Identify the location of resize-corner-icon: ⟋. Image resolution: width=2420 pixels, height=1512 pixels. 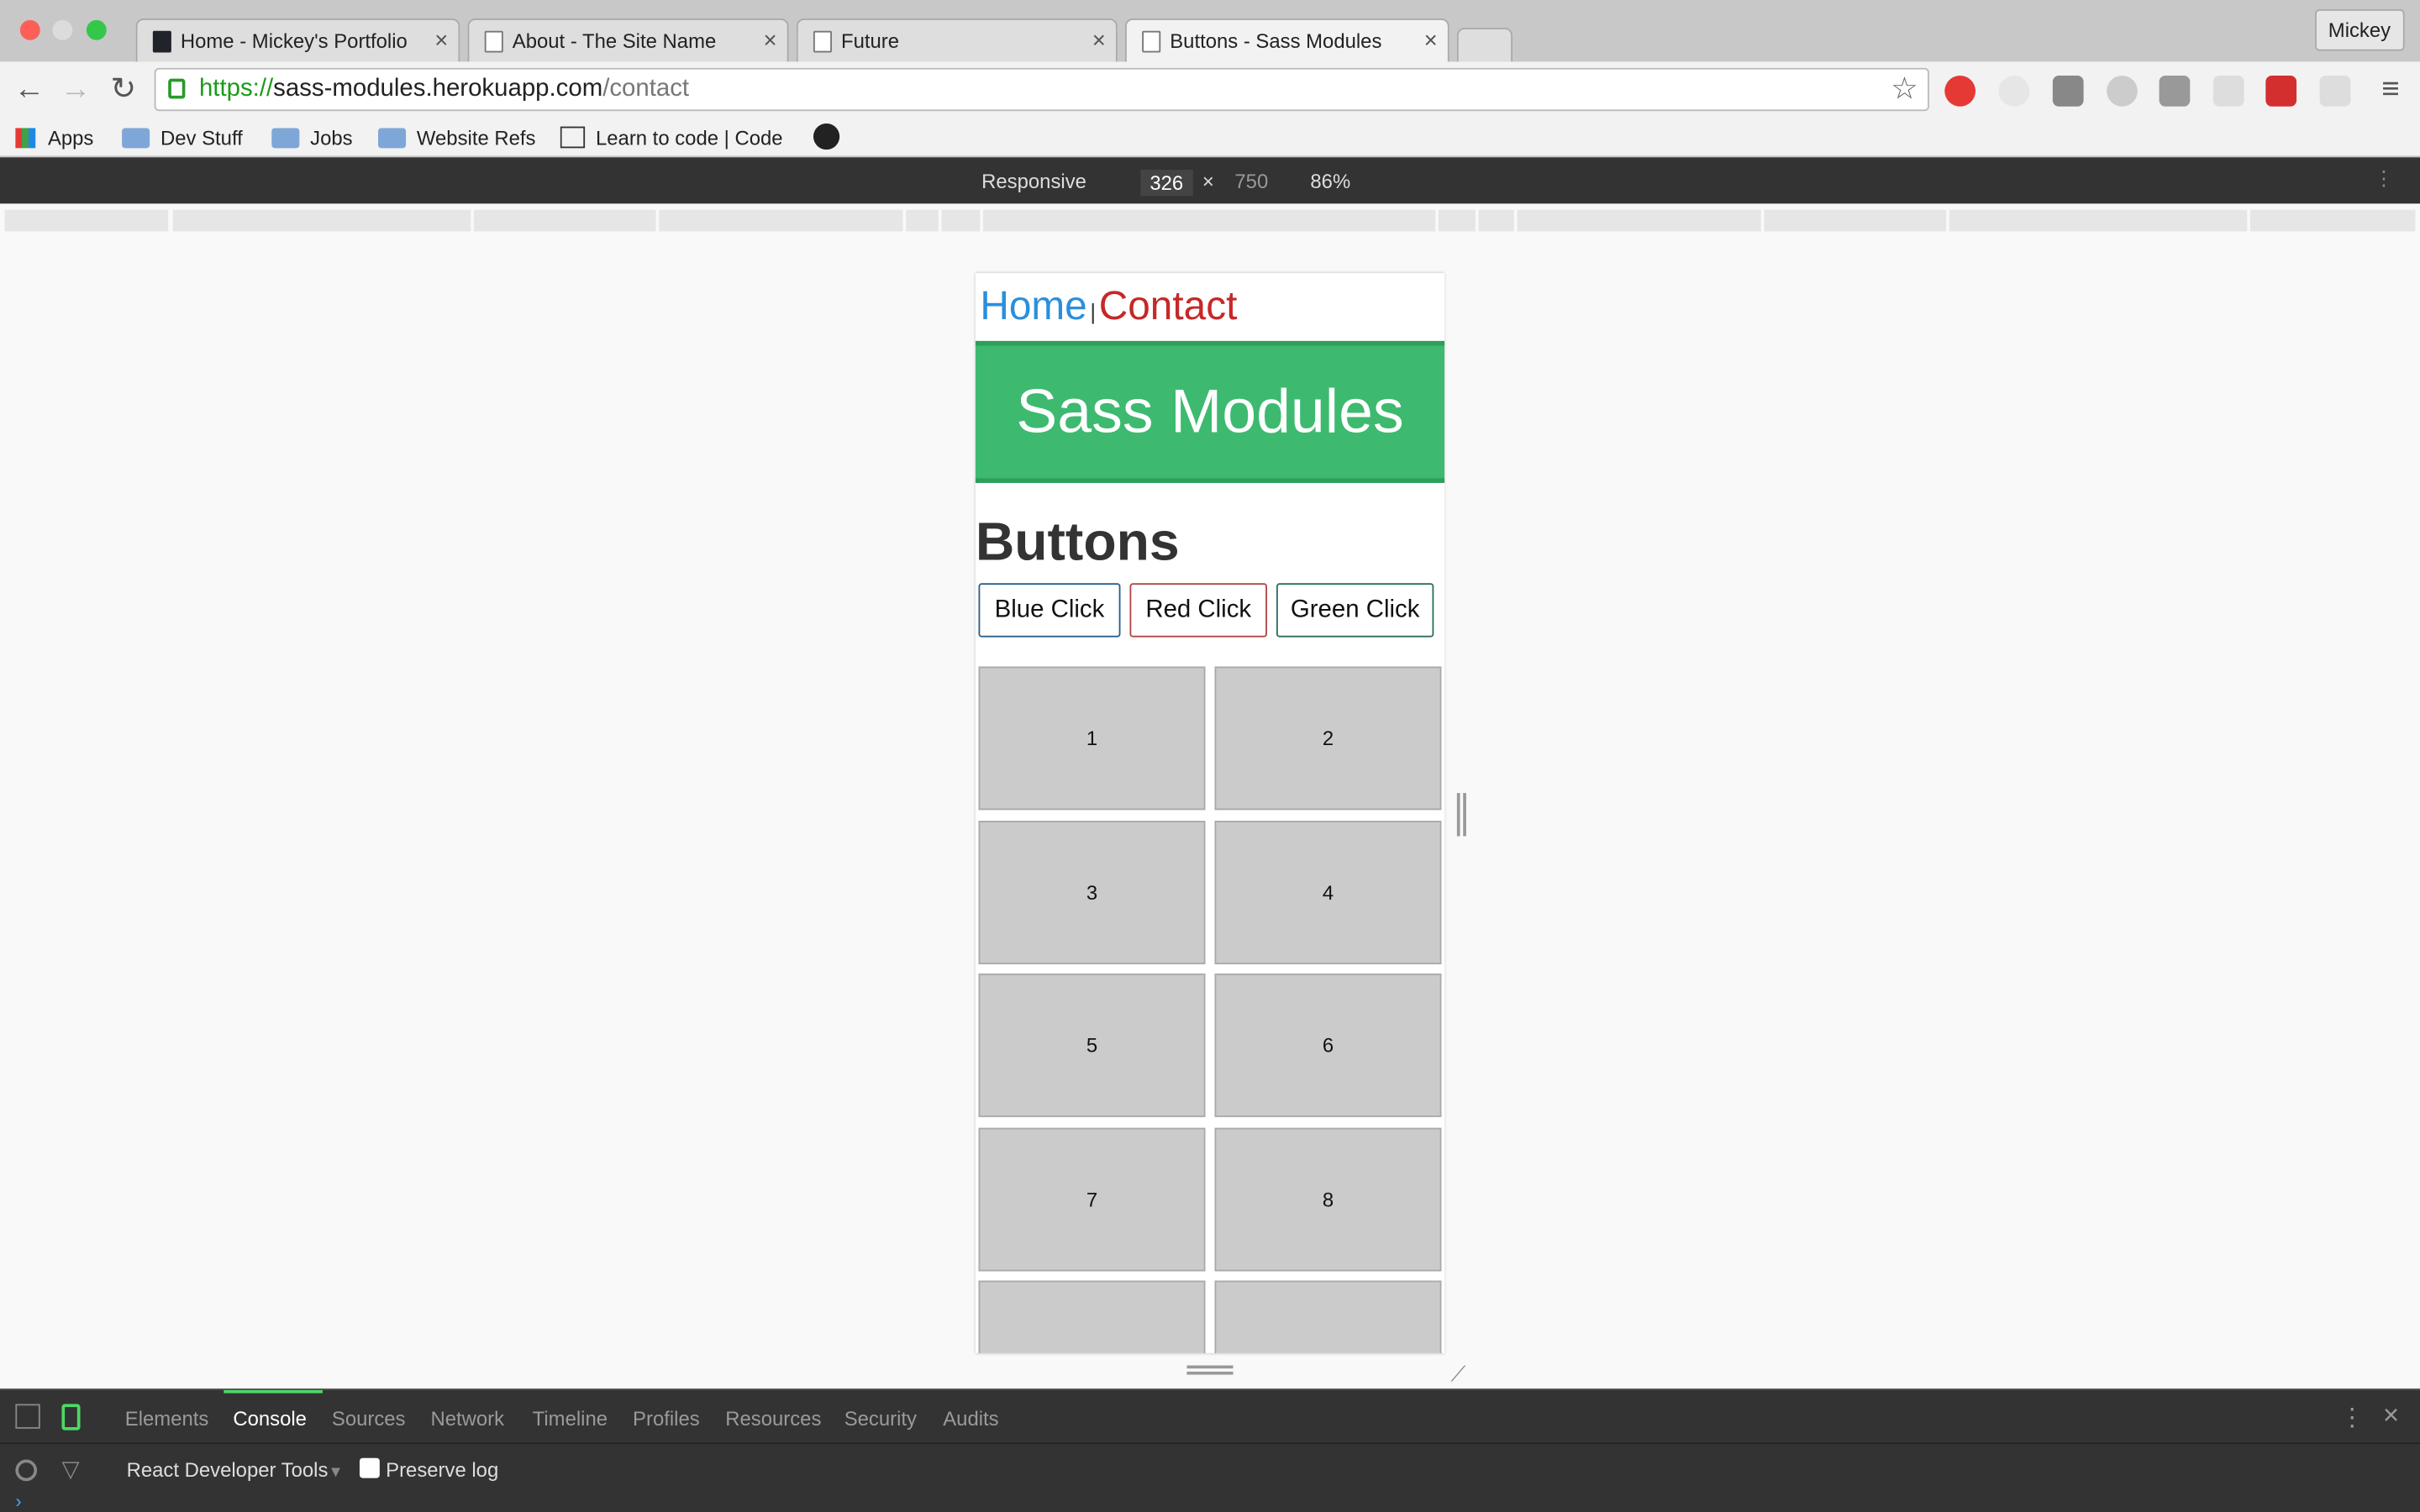
(1458, 1374).